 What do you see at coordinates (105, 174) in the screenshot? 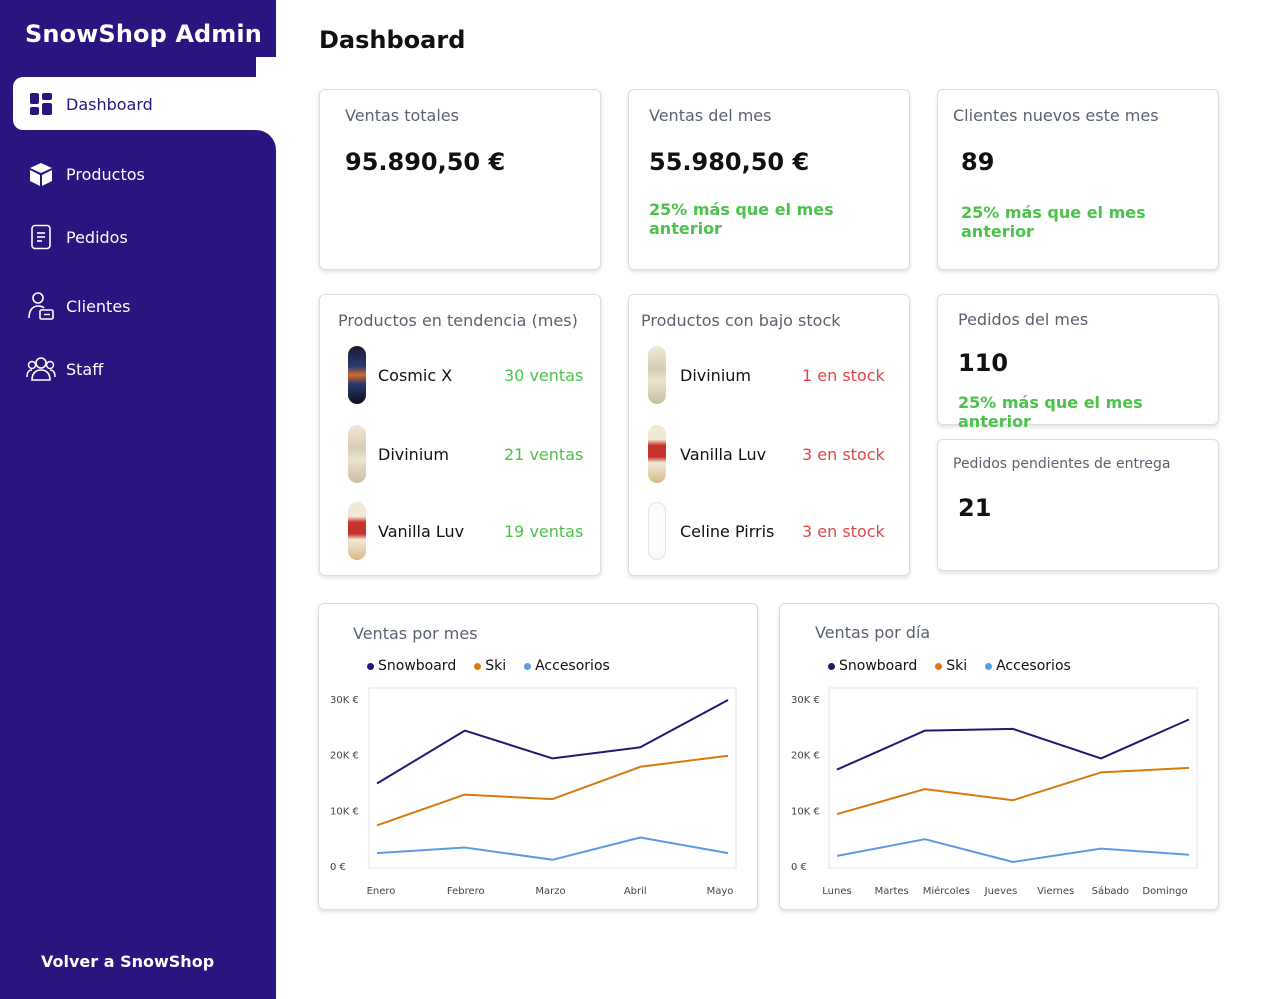
I see `sidebar-item-label: Productos` at bounding box center [105, 174].